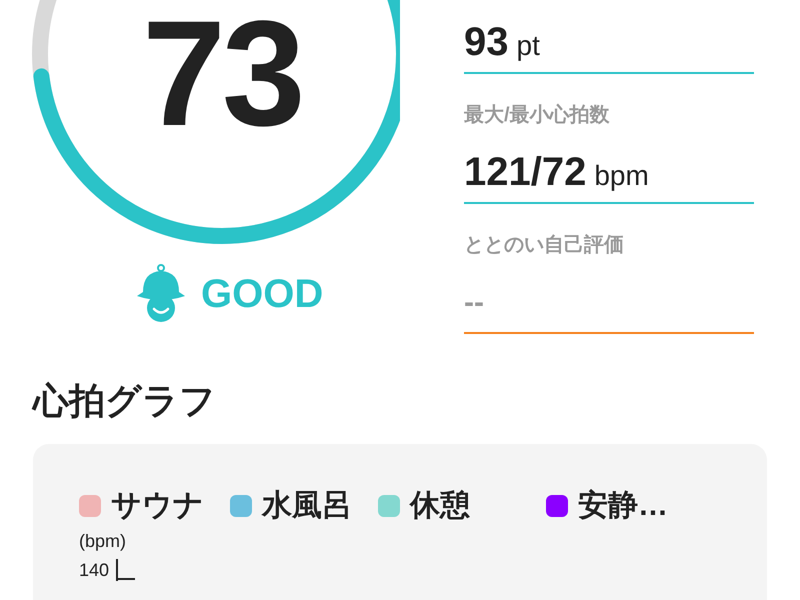 This screenshot has width=800, height=600. I want to click on legend-label: 水風呂, so click(307, 506).